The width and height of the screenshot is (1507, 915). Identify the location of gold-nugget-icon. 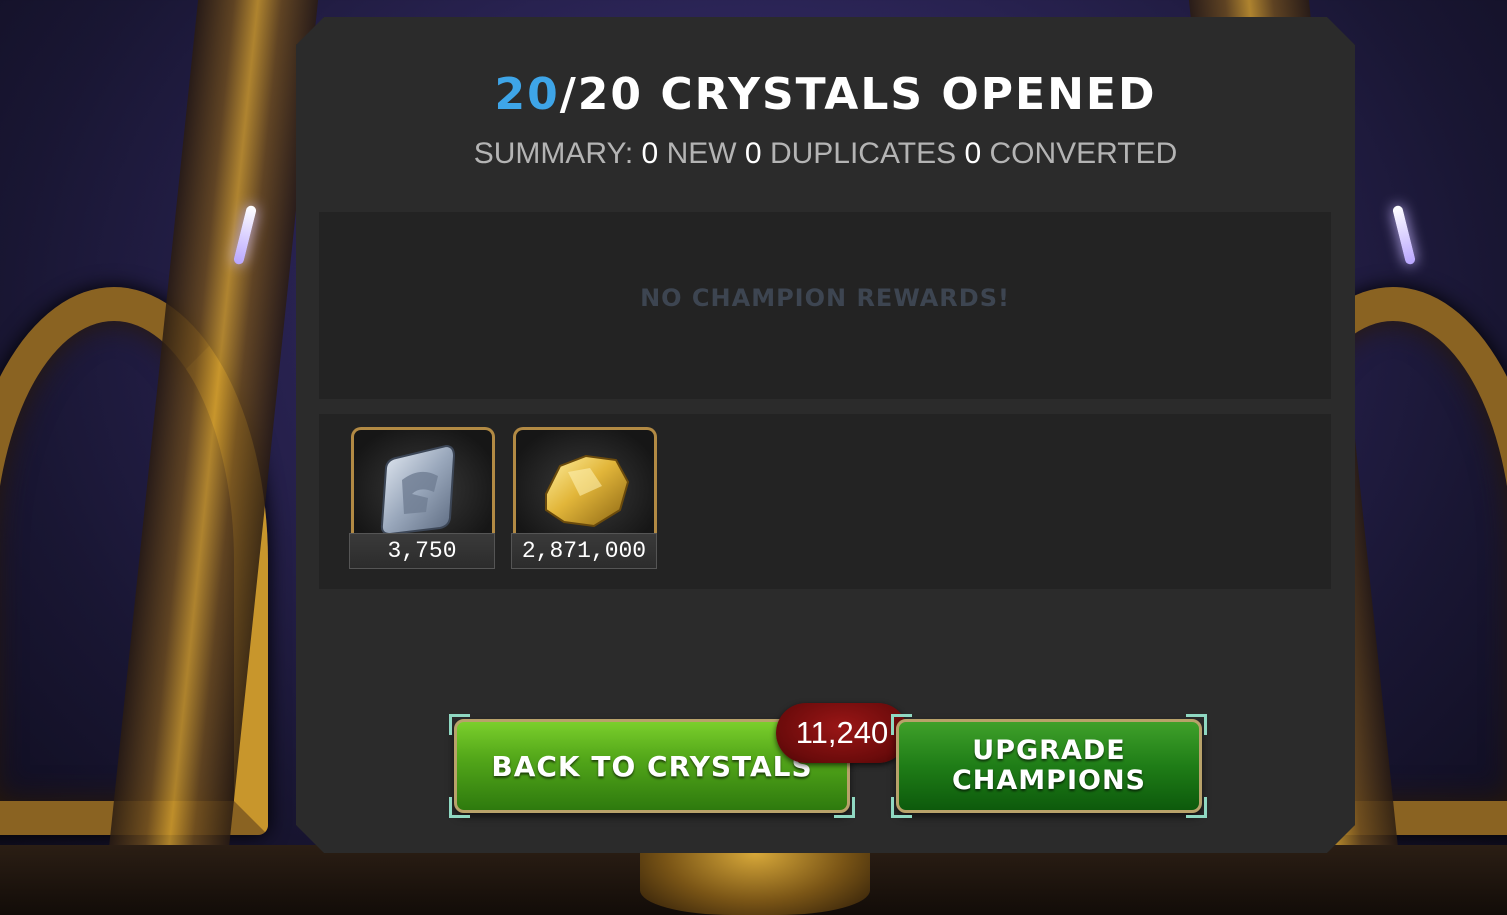
(585, 484).